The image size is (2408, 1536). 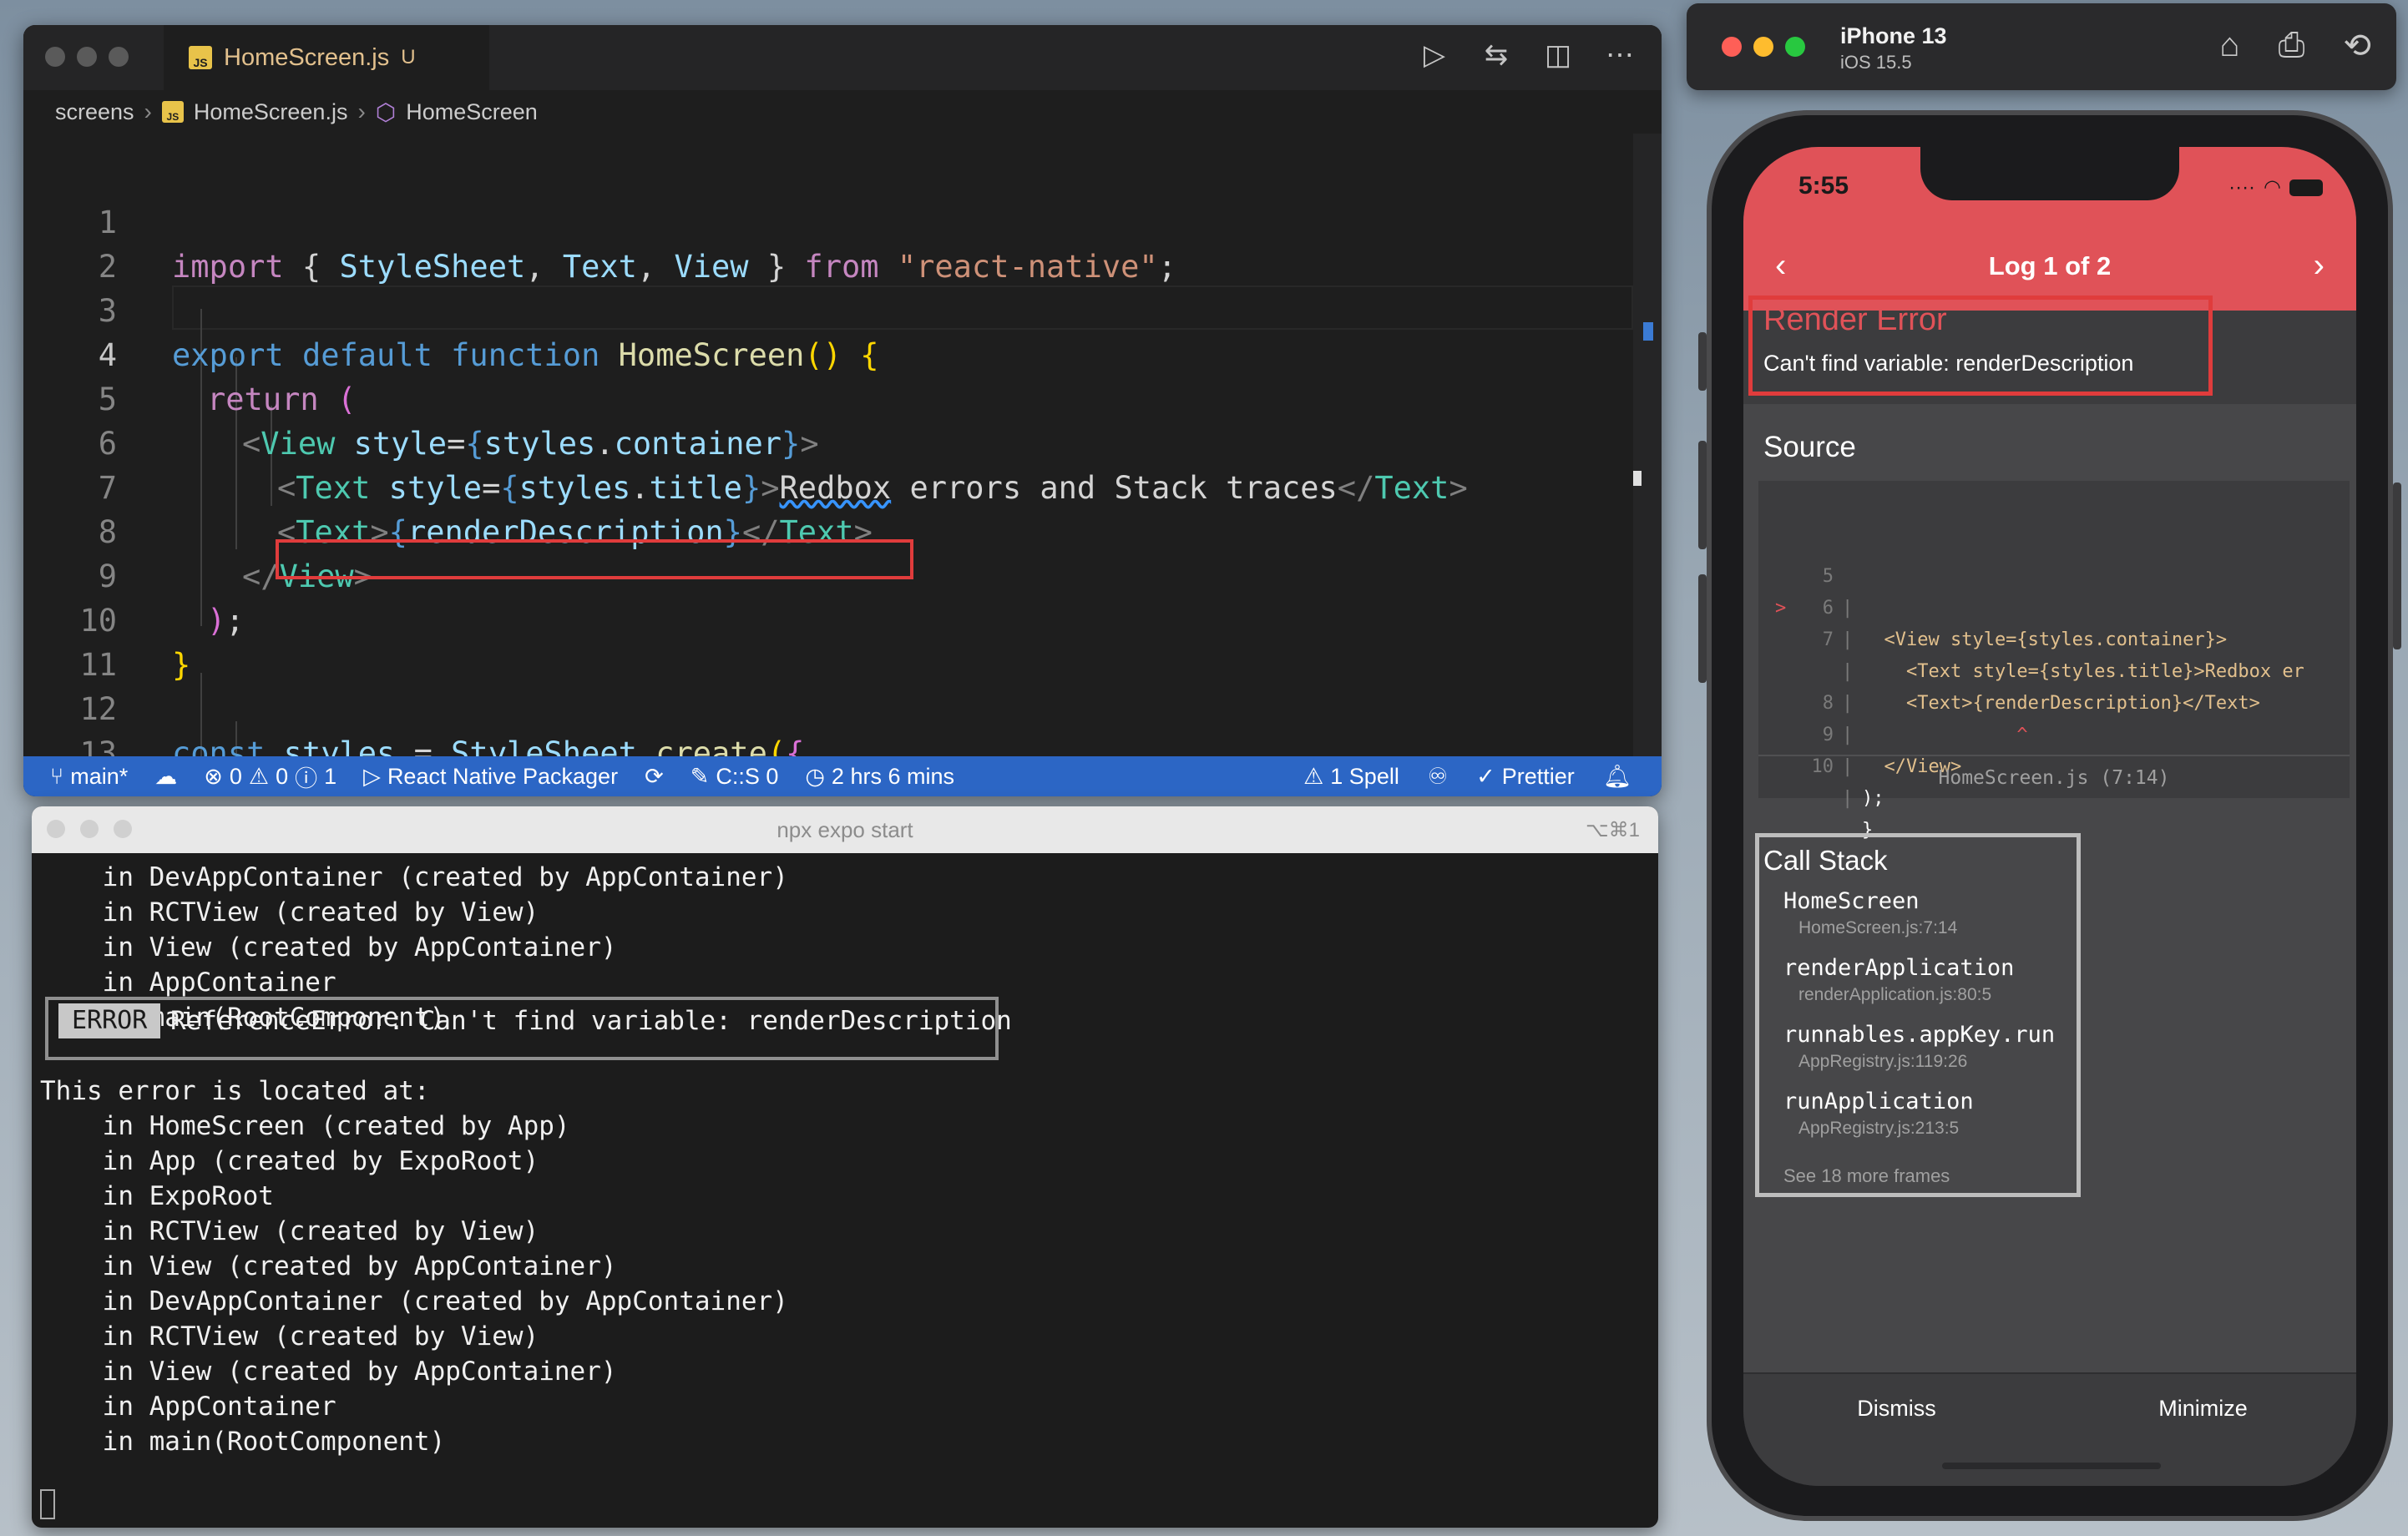 I want to click on info-count: 1, so click(x=330, y=776).